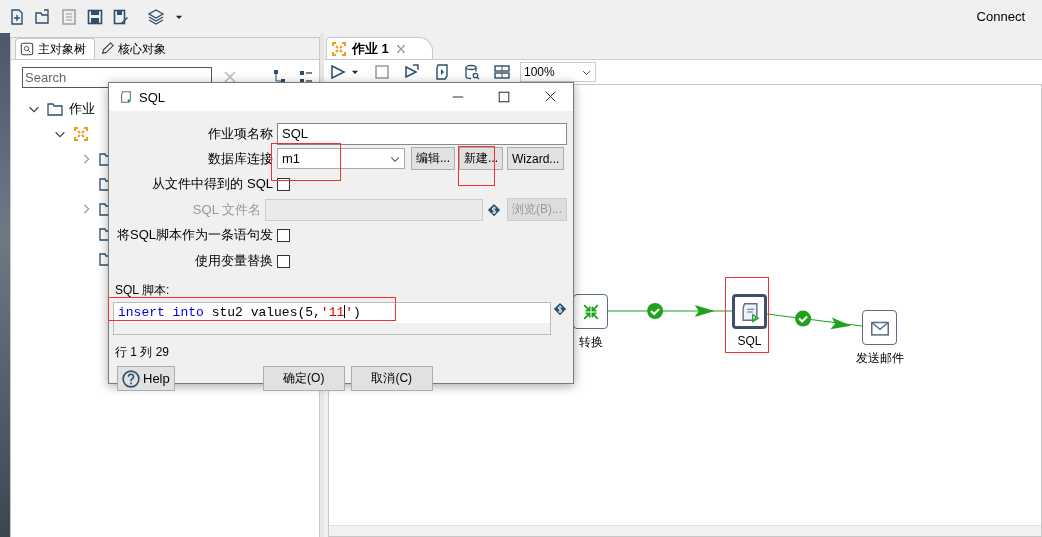  Describe the element at coordinates (121, 16) in the screenshot. I see `save-as-icon` at that location.